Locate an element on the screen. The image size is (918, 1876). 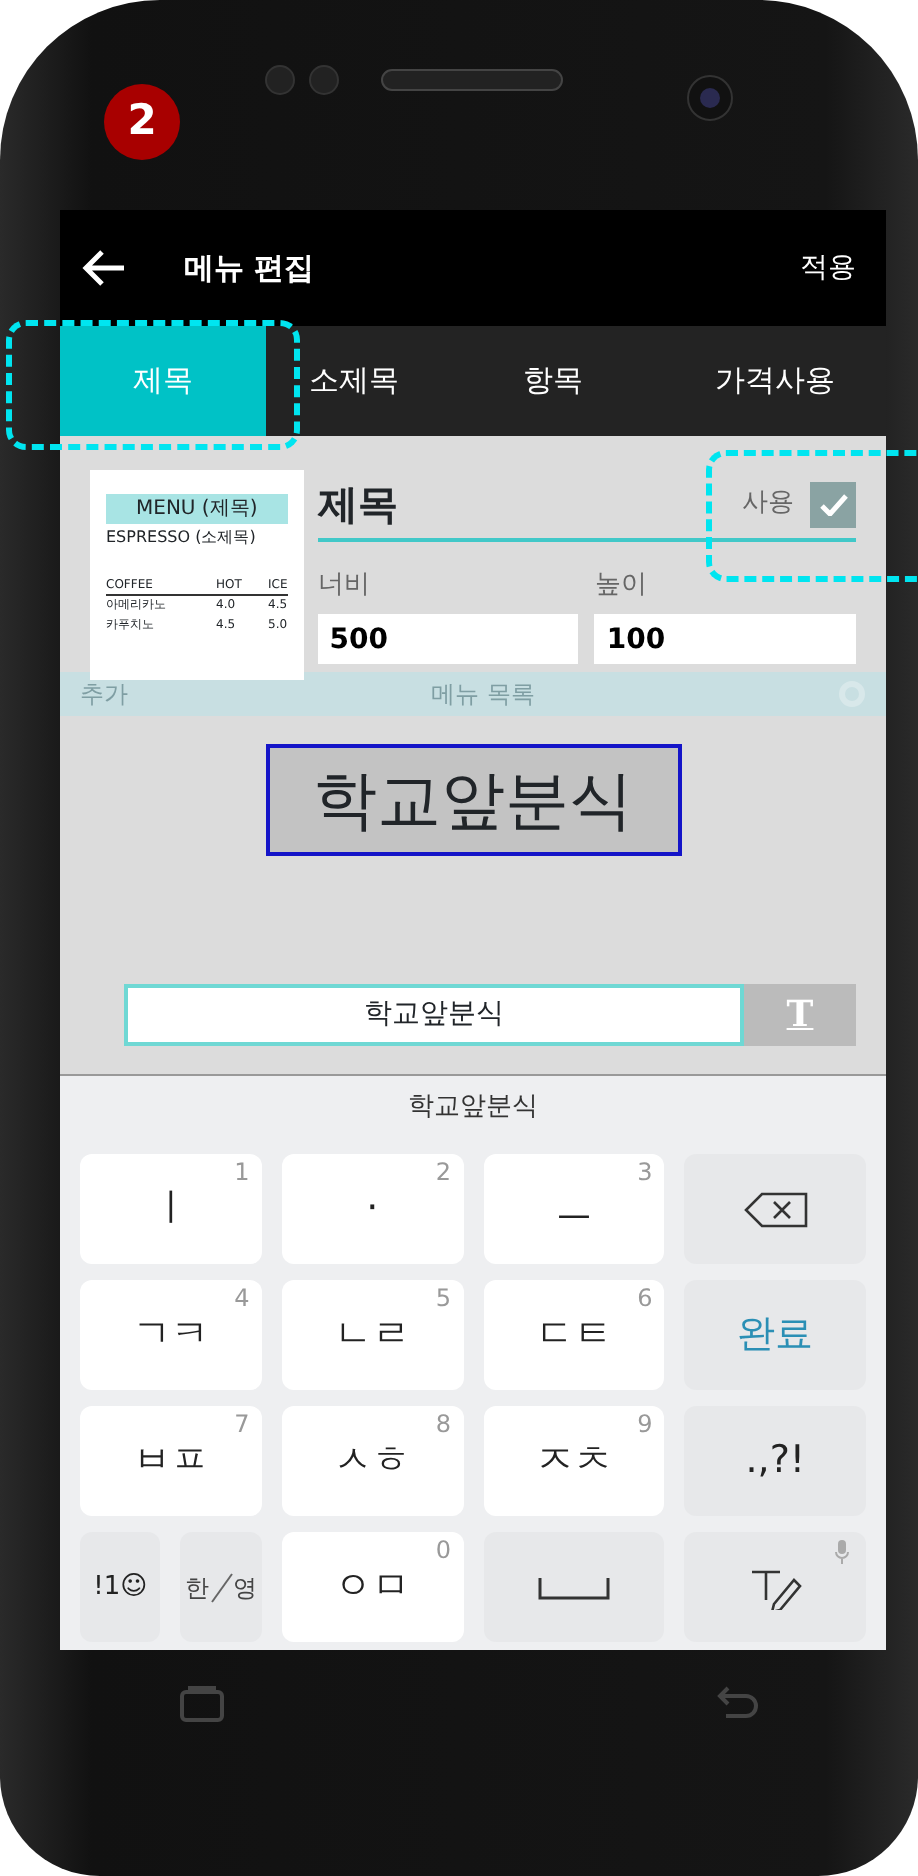
backspace-icon is located at coordinates (775, 1209).